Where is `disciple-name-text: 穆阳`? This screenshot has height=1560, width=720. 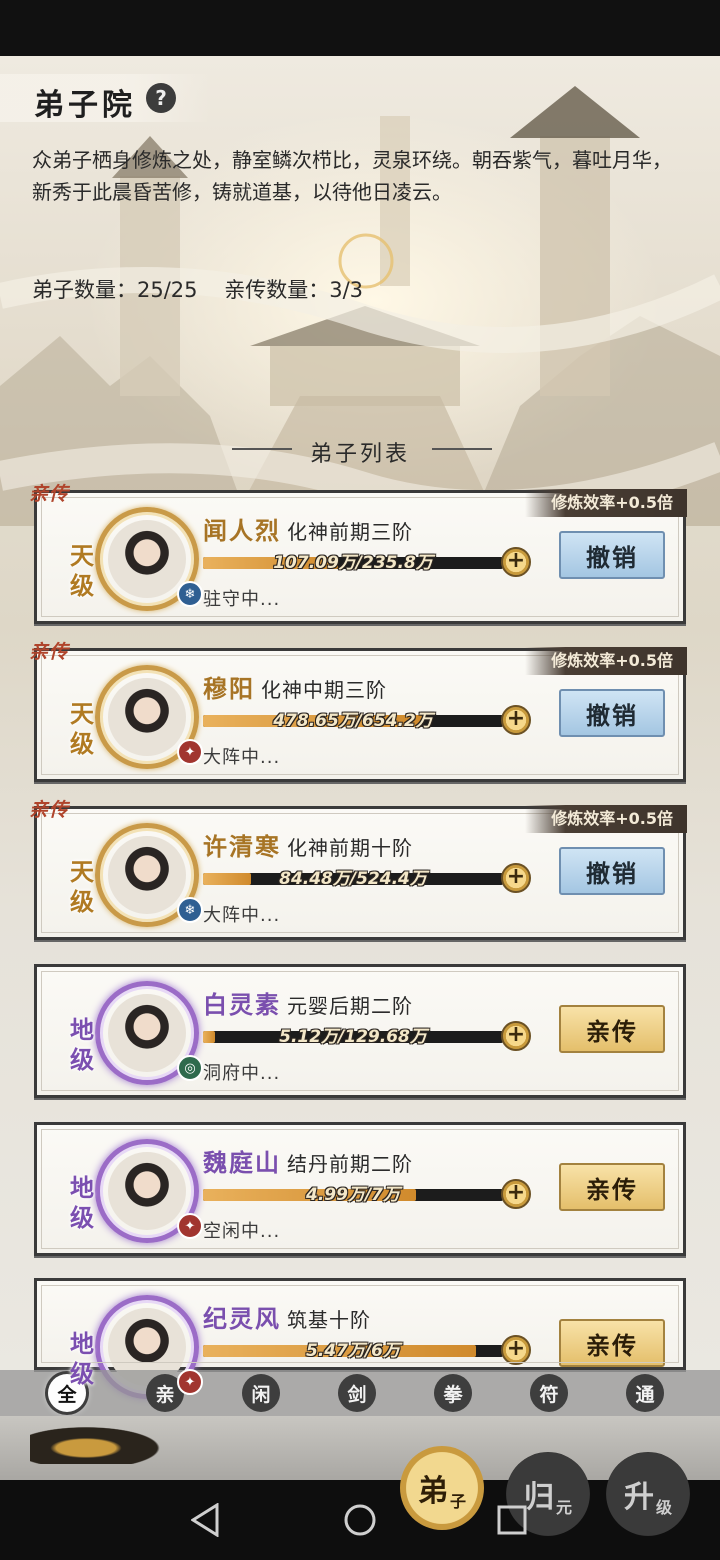
disciple-name-text: 穆阳 is located at coordinates (229, 689).